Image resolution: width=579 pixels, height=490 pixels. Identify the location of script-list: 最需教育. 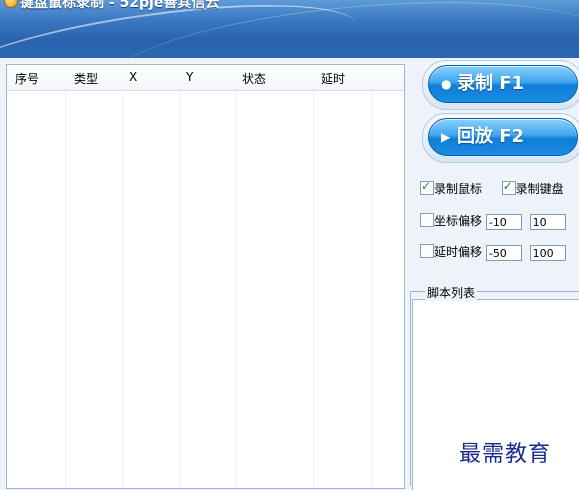
(495, 394).